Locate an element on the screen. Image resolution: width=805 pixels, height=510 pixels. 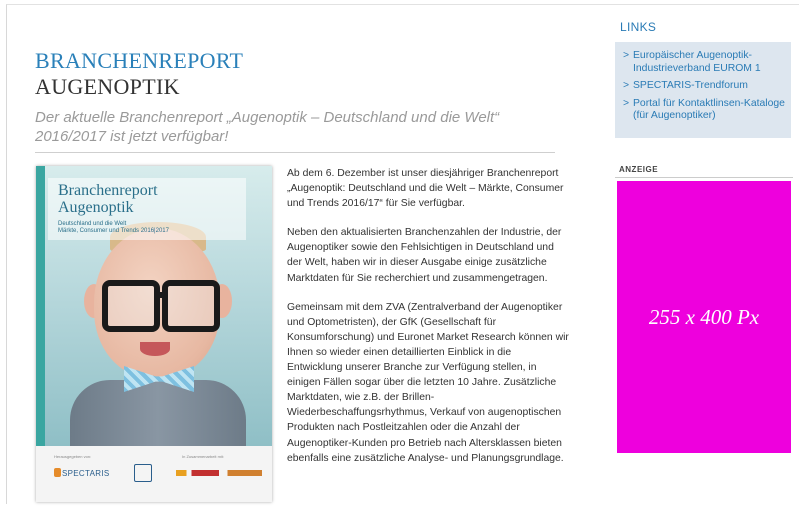
cover-subtitle-line1: Deutschland und die Welt is located at coordinates (92, 224).